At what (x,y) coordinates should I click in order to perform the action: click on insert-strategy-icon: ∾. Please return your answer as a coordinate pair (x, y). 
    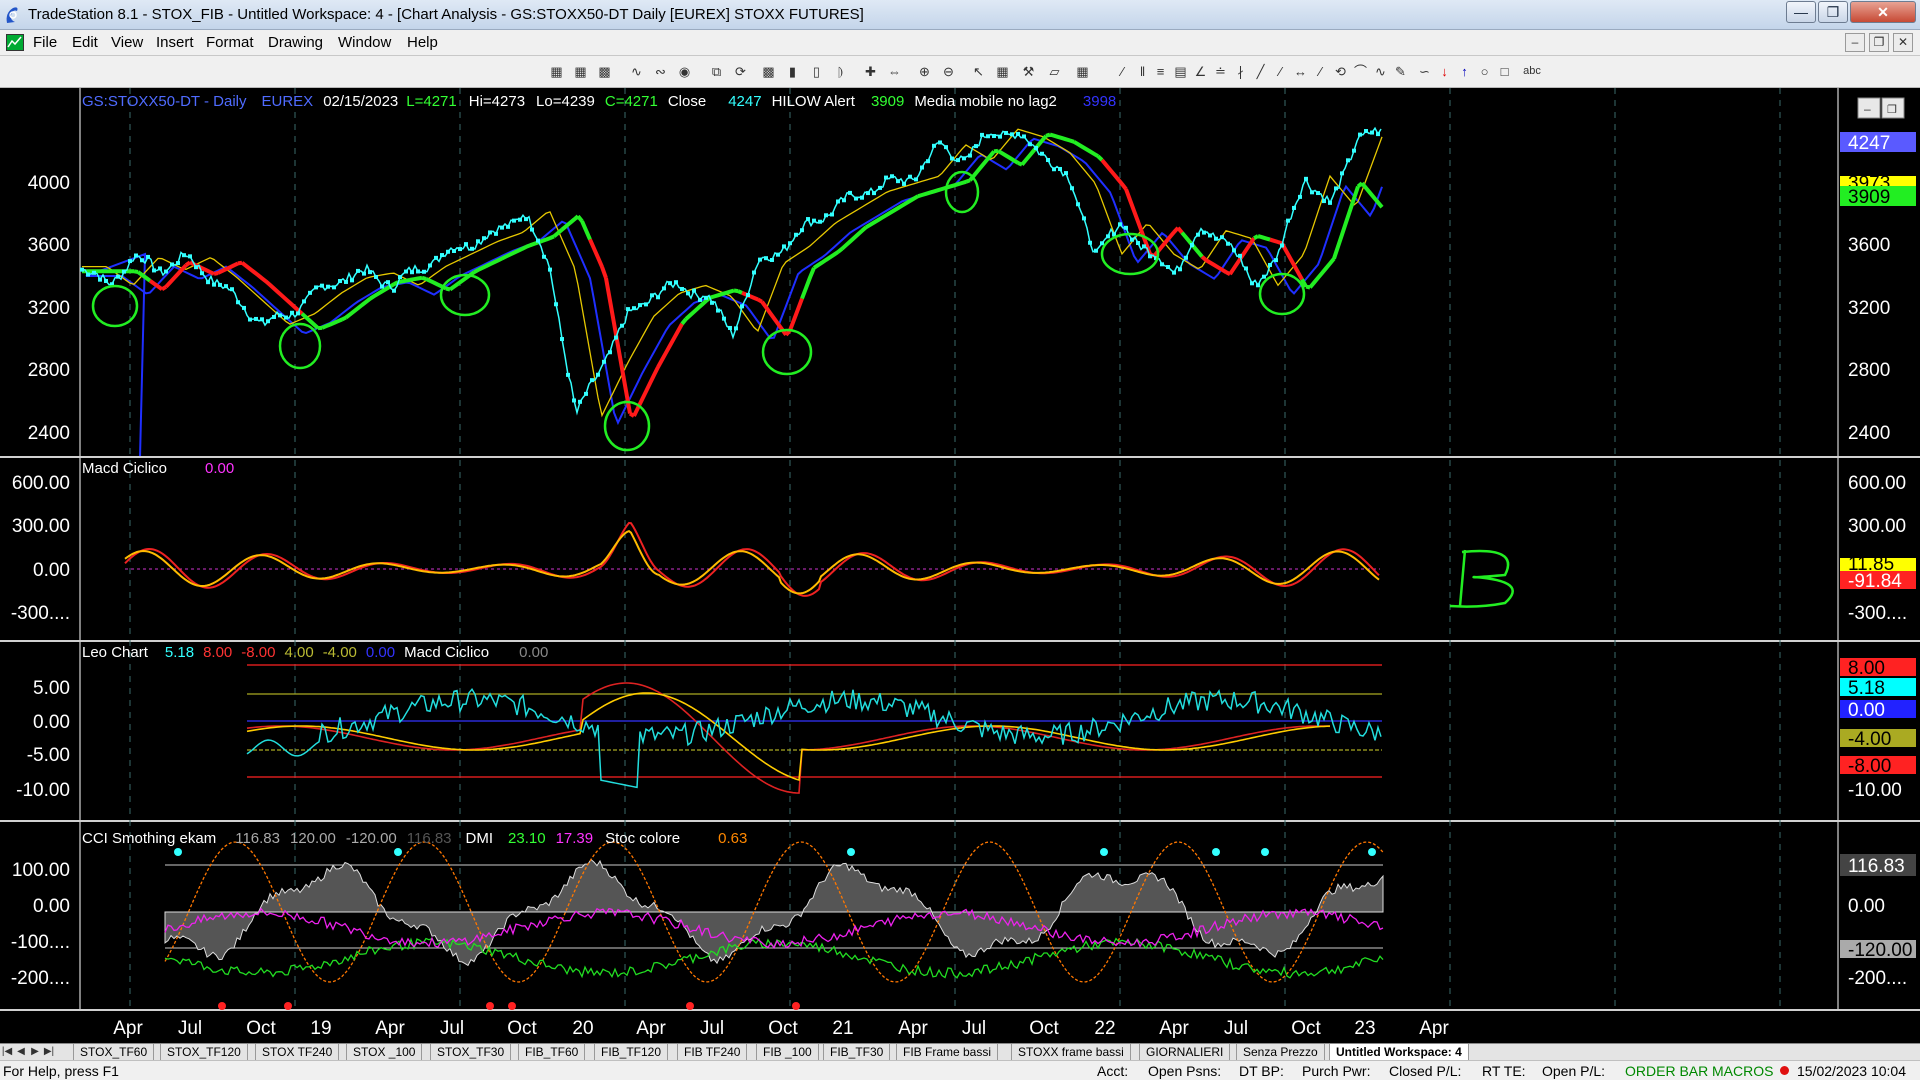
    Looking at the image, I should click on (660, 71).